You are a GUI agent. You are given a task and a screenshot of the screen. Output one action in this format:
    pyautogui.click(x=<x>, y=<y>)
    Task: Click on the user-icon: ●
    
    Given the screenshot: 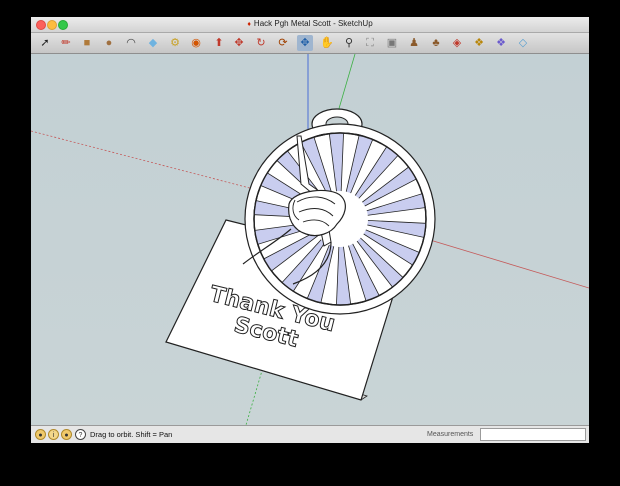 What is the action you would take?
    pyautogui.click(x=66, y=434)
    